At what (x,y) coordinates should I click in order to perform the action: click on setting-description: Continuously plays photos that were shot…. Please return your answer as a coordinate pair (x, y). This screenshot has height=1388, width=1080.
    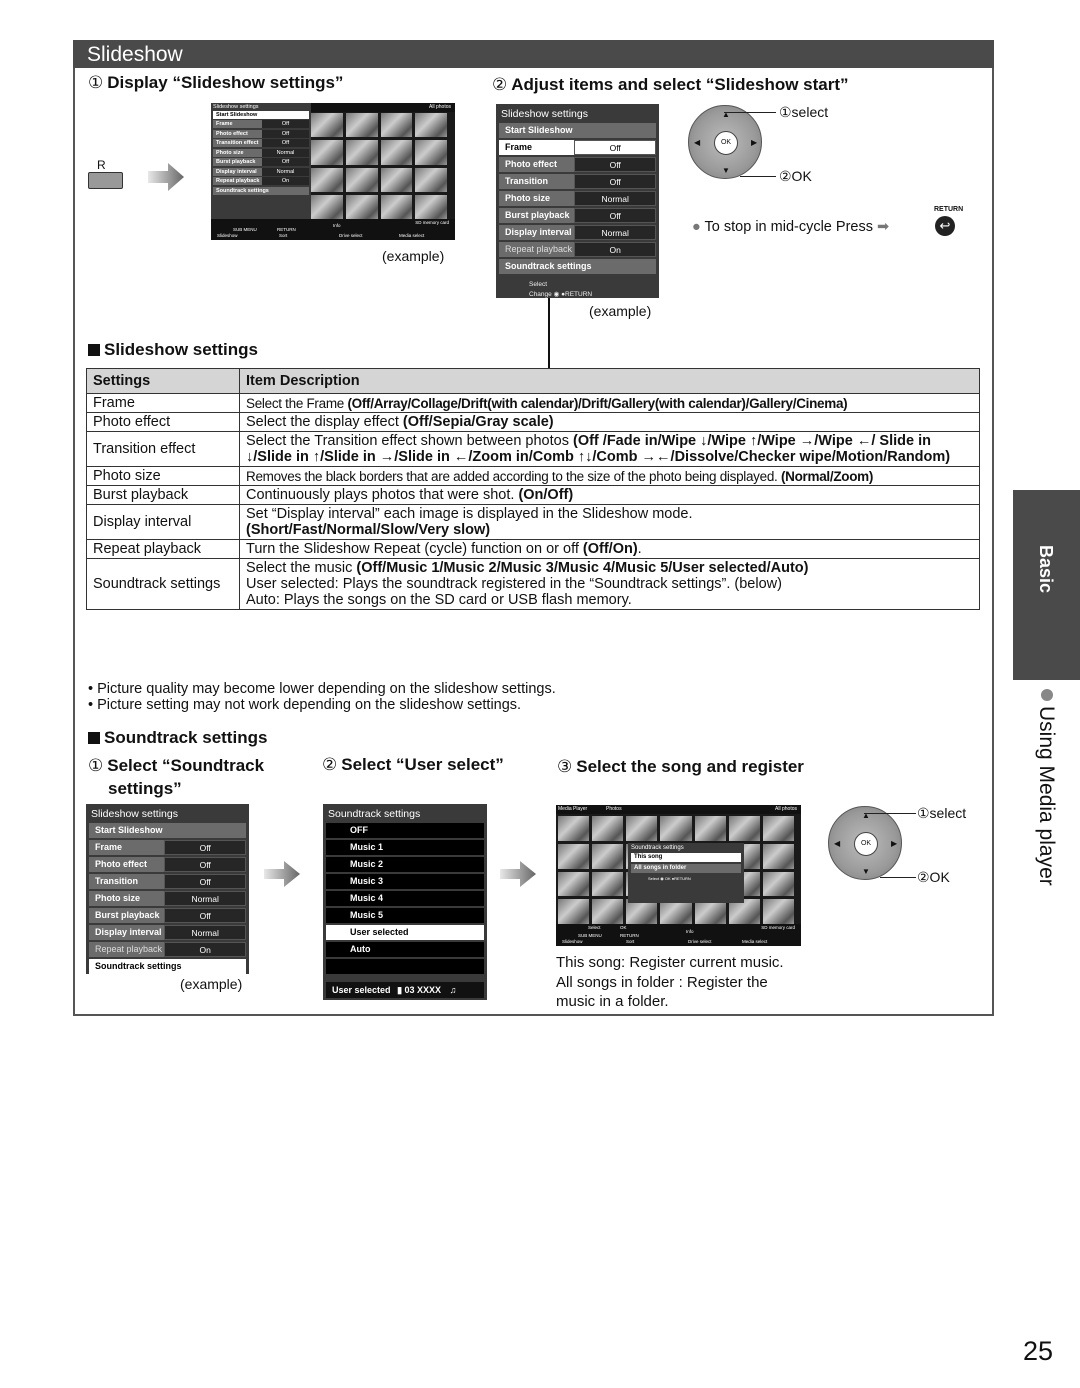
    Looking at the image, I should click on (609, 495).